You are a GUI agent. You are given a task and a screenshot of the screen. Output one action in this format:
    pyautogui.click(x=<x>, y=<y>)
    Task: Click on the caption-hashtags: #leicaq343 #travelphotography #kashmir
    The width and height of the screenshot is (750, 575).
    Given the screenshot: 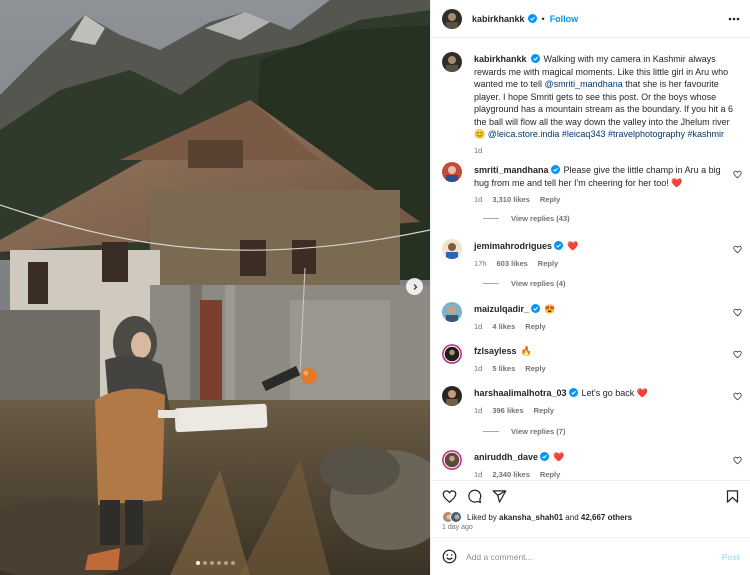 What is the action you would take?
    pyautogui.click(x=643, y=134)
    